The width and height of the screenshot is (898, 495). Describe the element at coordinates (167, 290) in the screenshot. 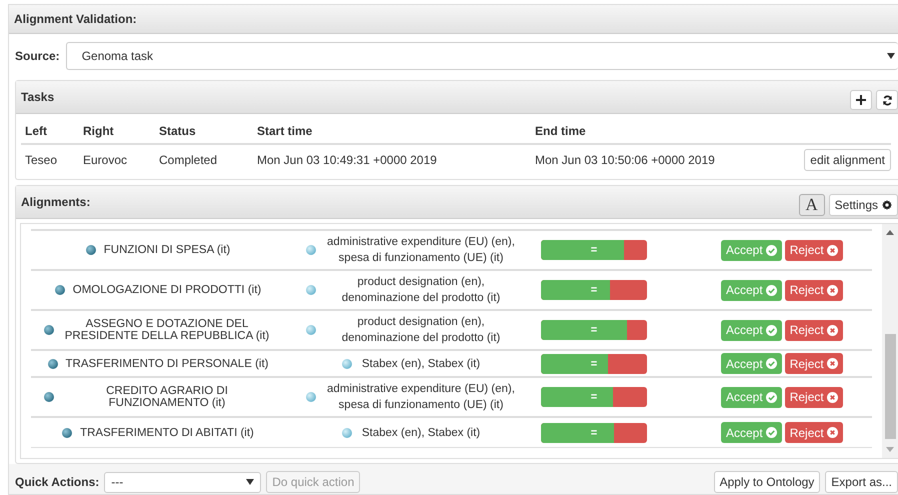

I see `source-concept: OMOLOGAZIONE DI PRODOTTI (it)` at that location.